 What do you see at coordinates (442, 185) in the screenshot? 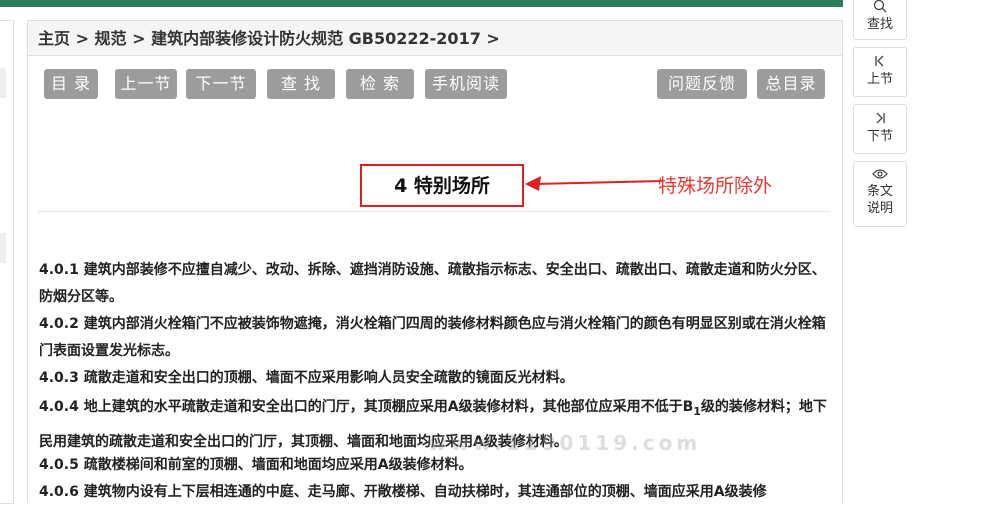
I see `chapter-title: 4 特别场所` at bounding box center [442, 185].